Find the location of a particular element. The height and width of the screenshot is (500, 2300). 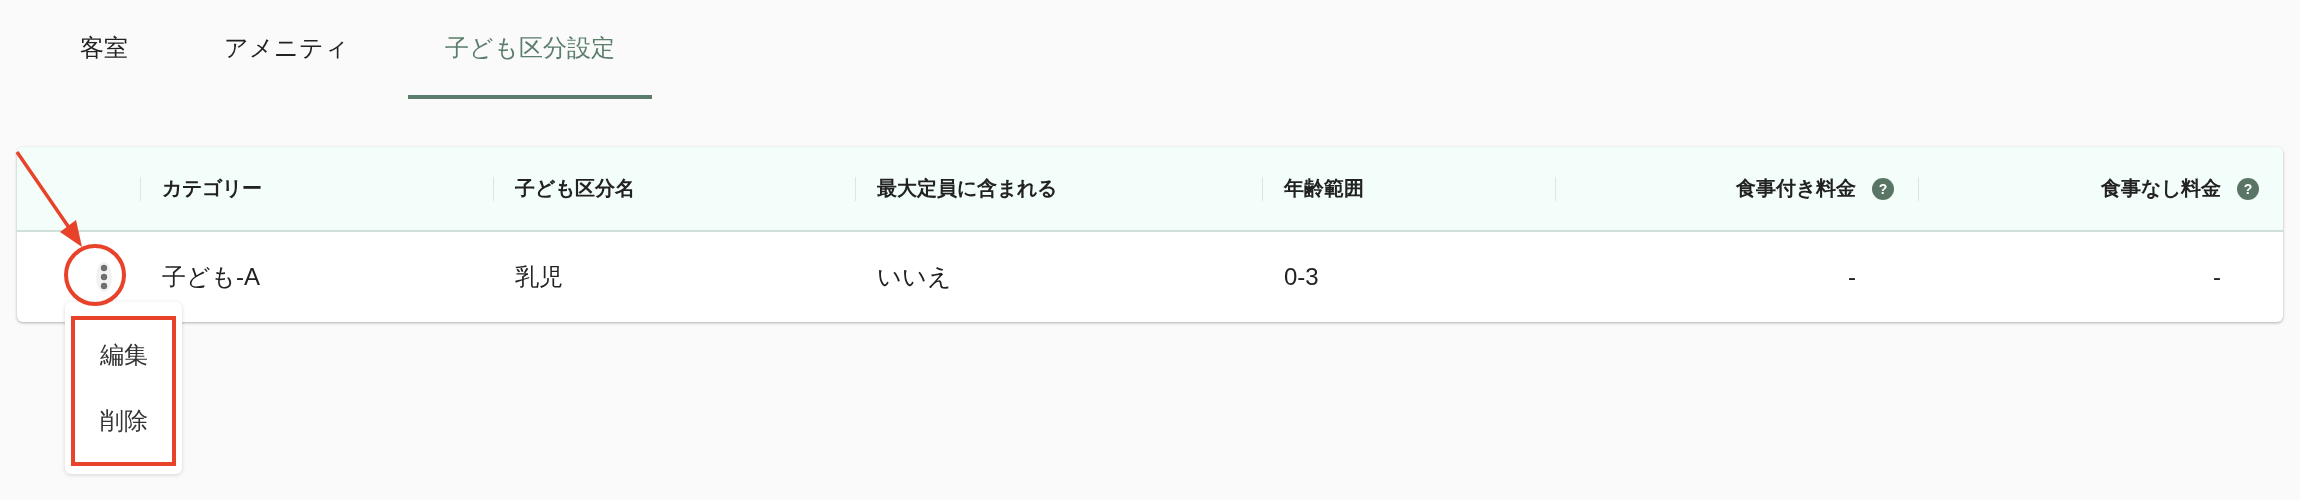

menu-item: 編集 is located at coordinates (123, 355).